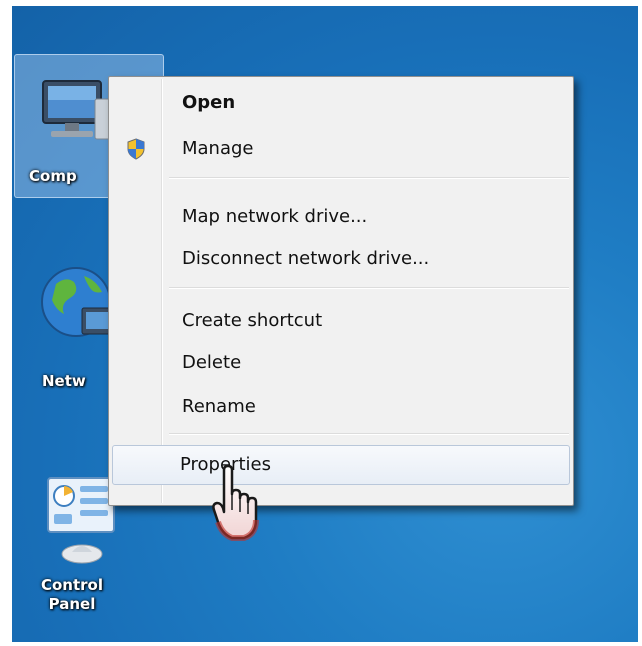  What do you see at coordinates (252, 320) in the screenshot?
I see `menu-item-create-shortcut-label: Create shortcut` at bounding box center [252, 320].